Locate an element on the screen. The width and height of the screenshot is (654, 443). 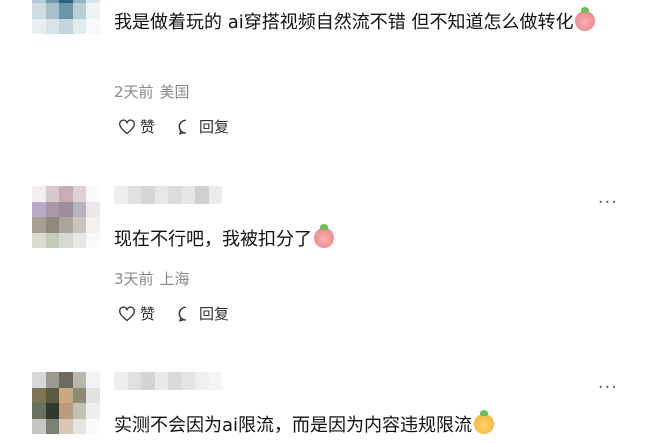
comment-text: 我是做着玩的 ai穿搭视频自然流不错 但不知道怎么做转化 is located at coordinates (364, 21).